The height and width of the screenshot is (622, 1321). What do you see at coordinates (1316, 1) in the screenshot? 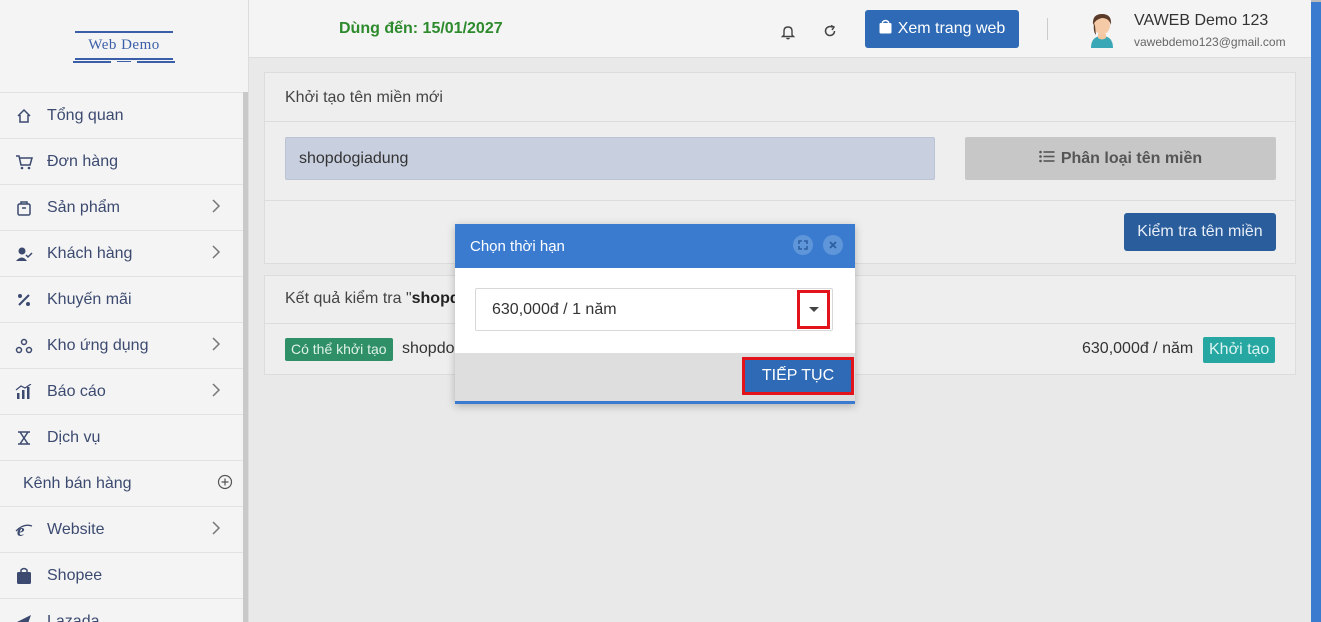
I see `page-scrollbar-track-top` at bounding box center [1316, 1].